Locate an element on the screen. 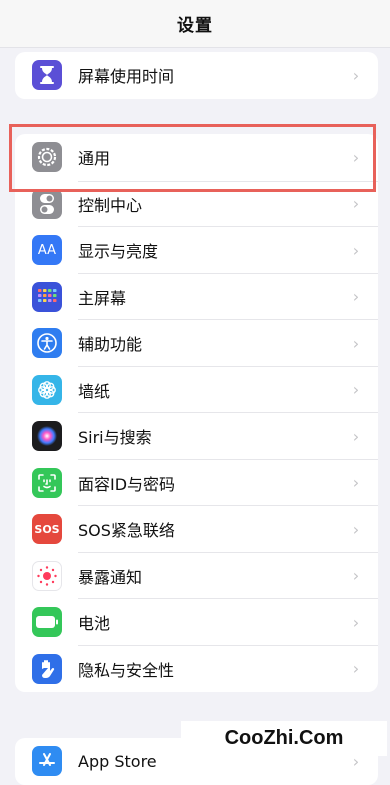  page-title: 设置 is located at coordinates (195, 26).